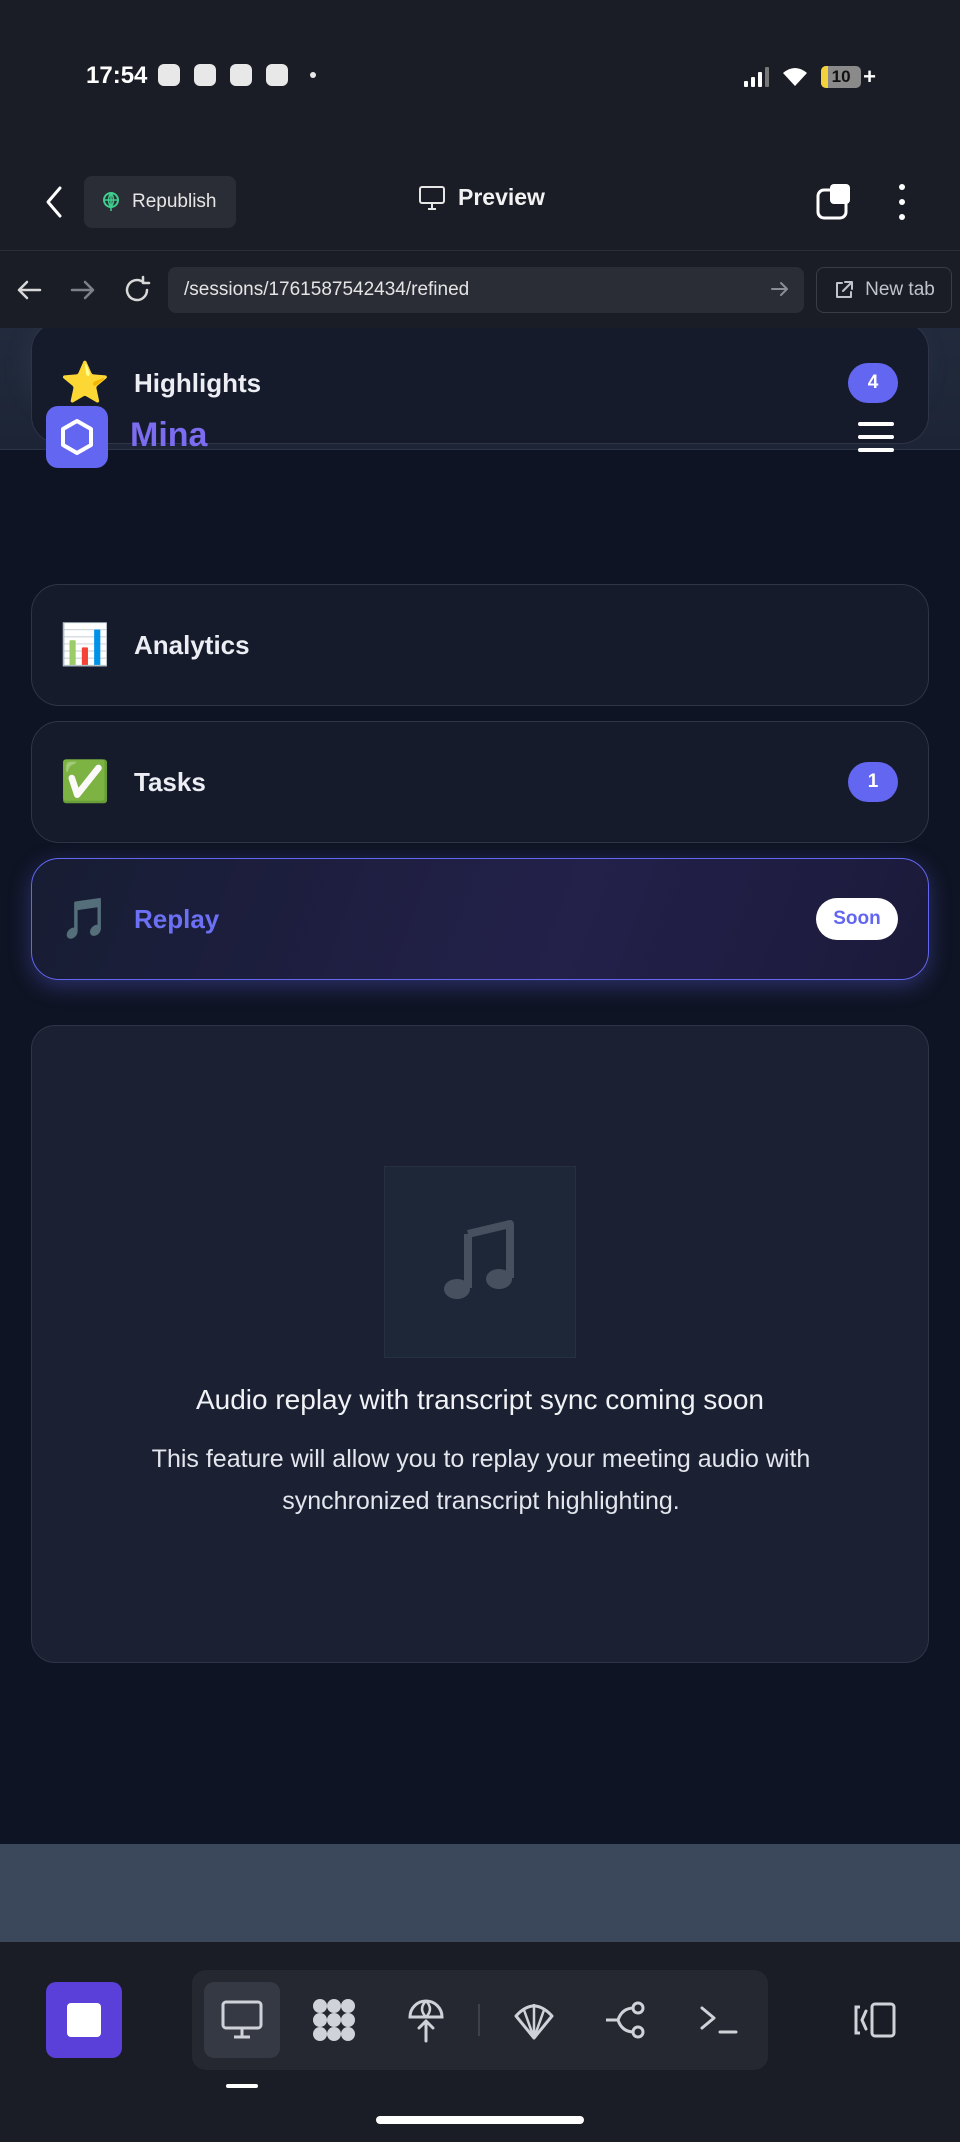 The height and width of the screenshot is (2142, 960). What do you see at coordinates (198, 382) in the screenshot?
I see `nav-card-label: Highlights` at bounding box center [198, 382].